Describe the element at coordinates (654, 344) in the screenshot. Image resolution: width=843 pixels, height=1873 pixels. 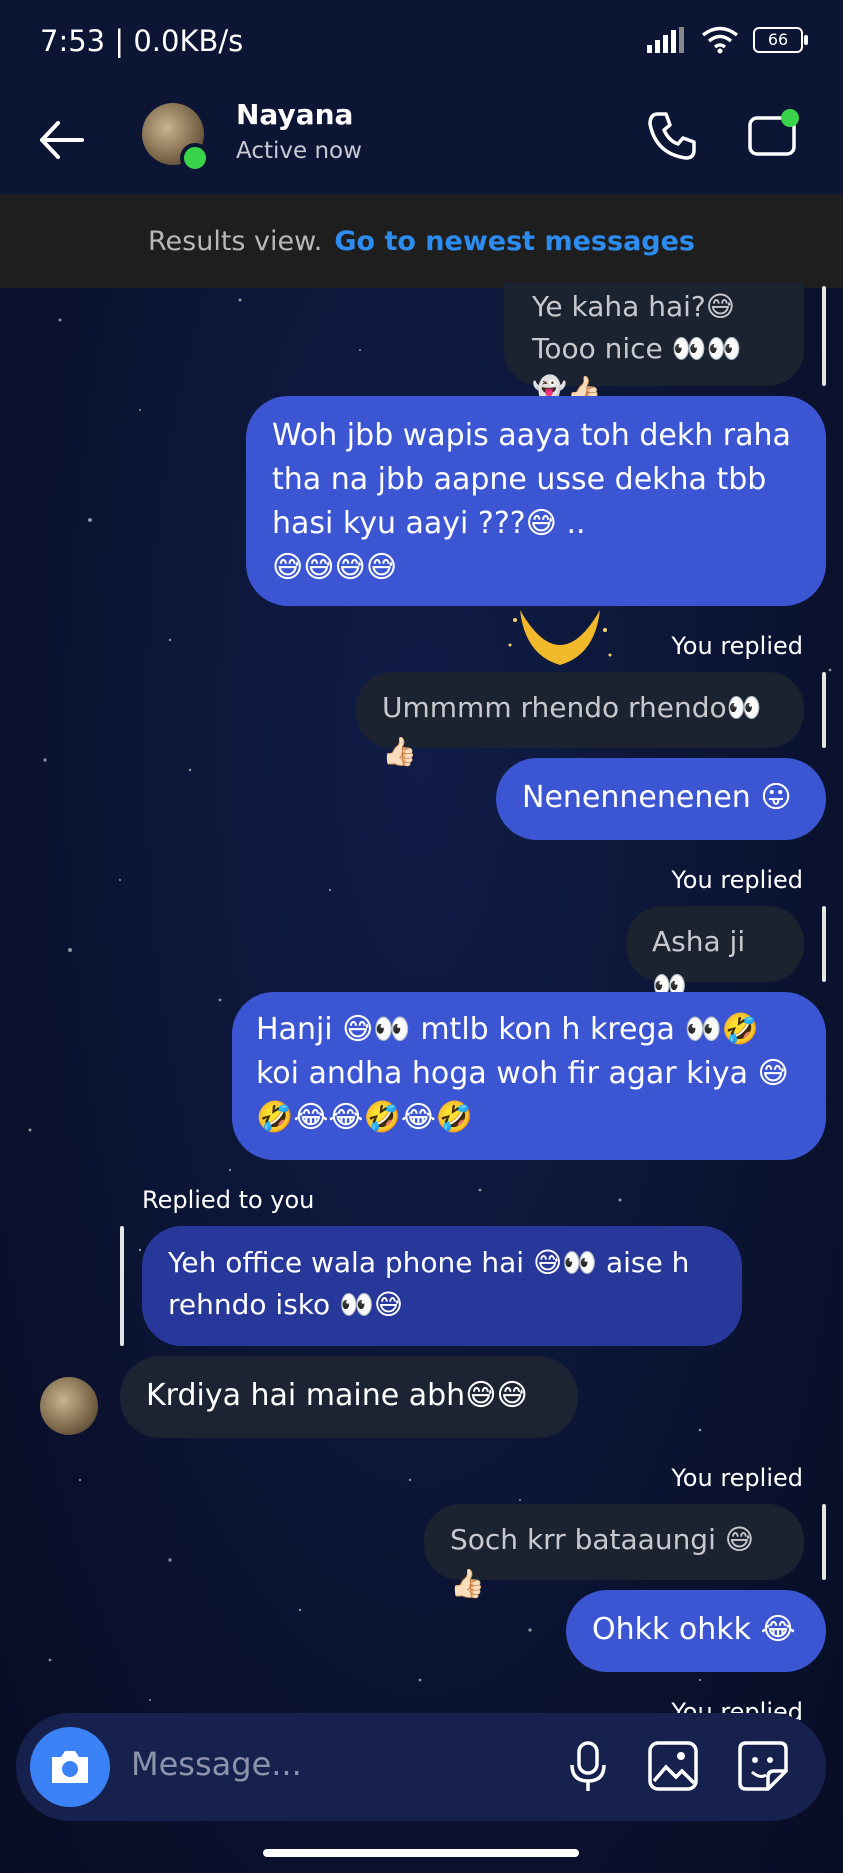
I see `reply-bubble: Ye kaha hai?😅 Tooo nice 👀👀👻👍🏻` at that location.